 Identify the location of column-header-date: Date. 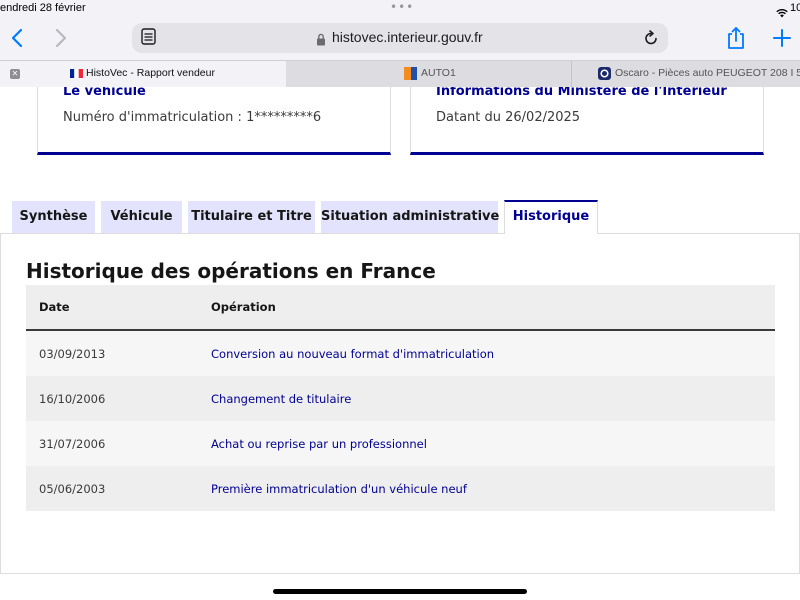
(54, 307).